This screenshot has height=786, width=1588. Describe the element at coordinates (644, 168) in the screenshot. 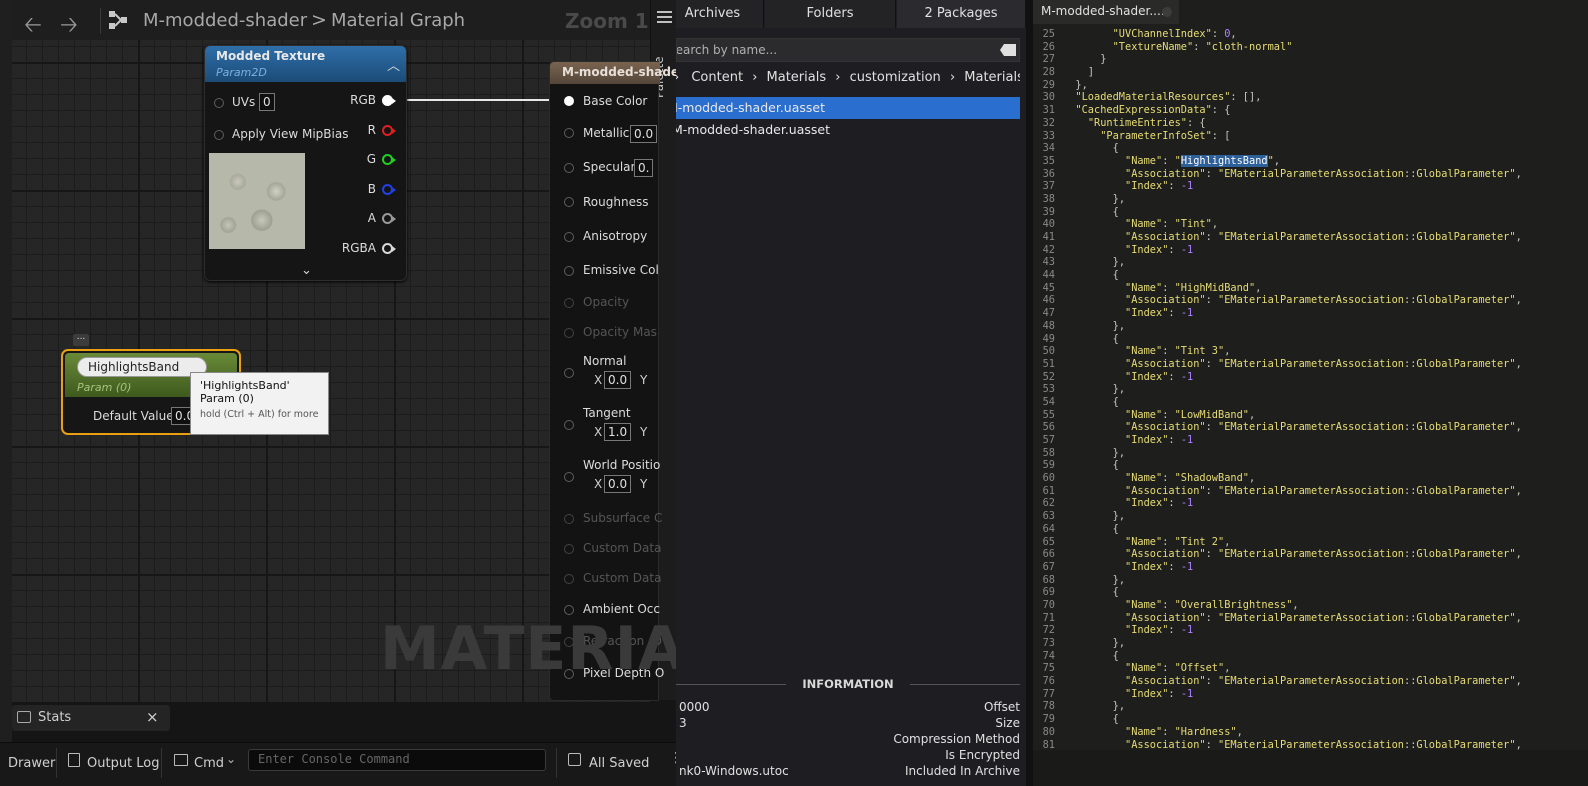

I see `specular-value: 0.` at that location.